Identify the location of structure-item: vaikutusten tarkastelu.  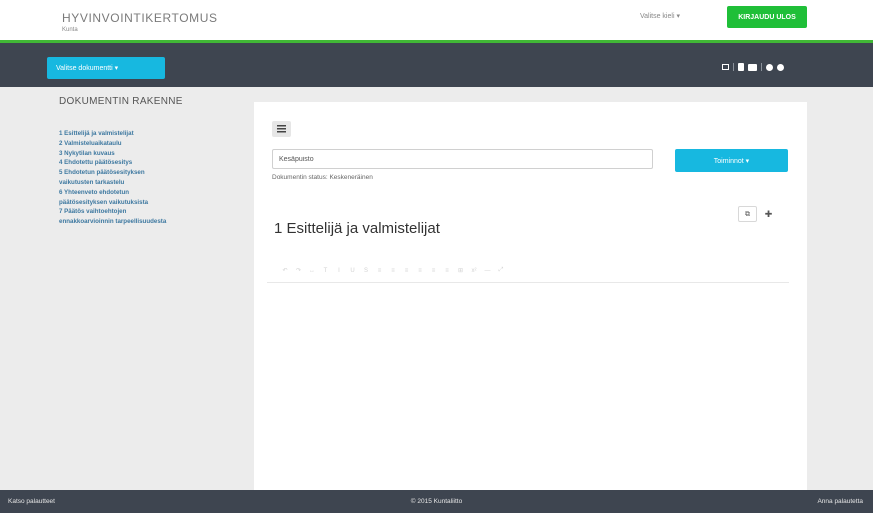
(151, 183).